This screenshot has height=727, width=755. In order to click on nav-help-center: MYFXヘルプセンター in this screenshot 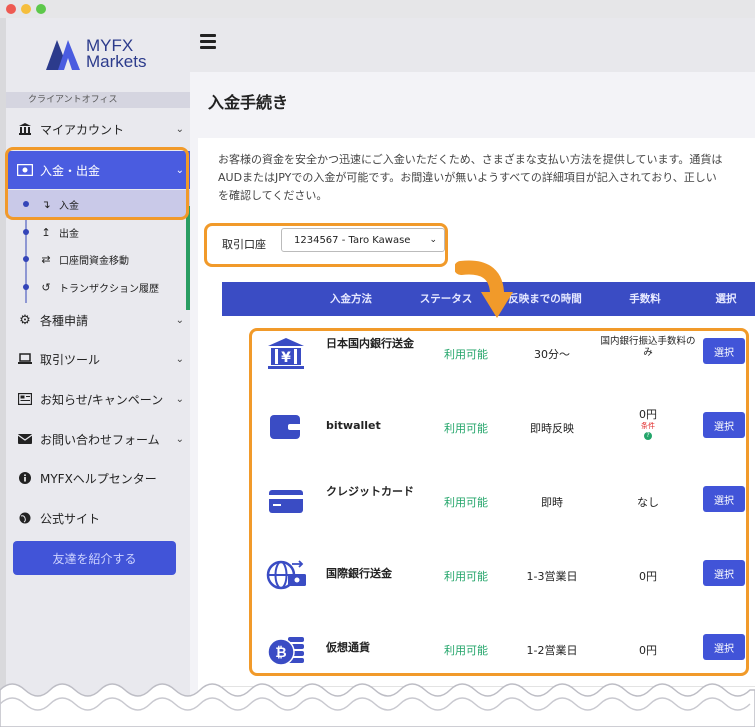, I will do `click(98, 478)`.